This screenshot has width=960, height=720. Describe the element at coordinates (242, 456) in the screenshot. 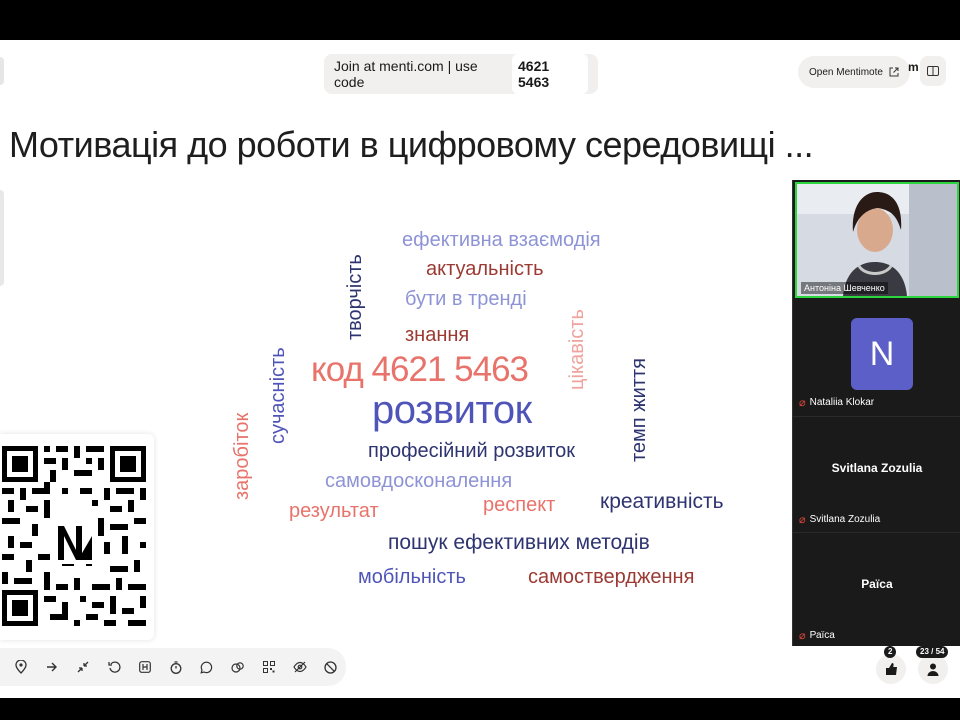

I see `word-zarobitok: заробіток` at that location.